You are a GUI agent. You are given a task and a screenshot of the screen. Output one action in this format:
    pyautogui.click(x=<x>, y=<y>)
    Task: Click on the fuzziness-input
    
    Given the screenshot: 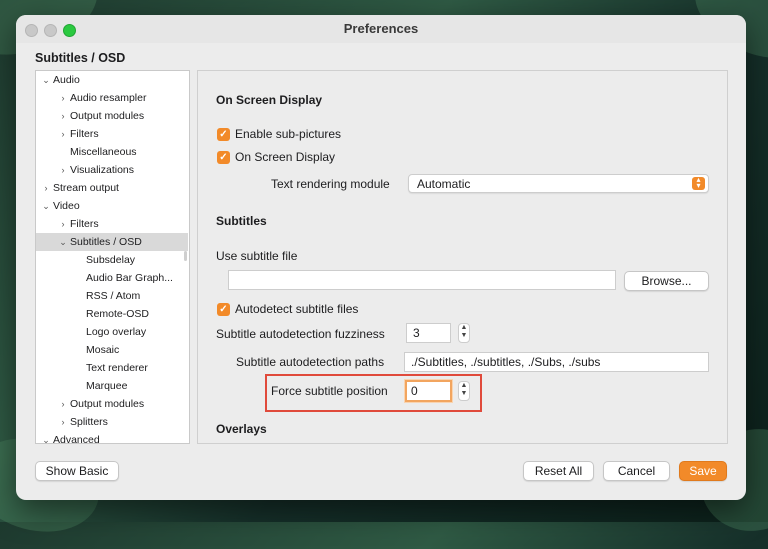 What is the action you would take?
    pyautogui.click(x=428, y=333)
    